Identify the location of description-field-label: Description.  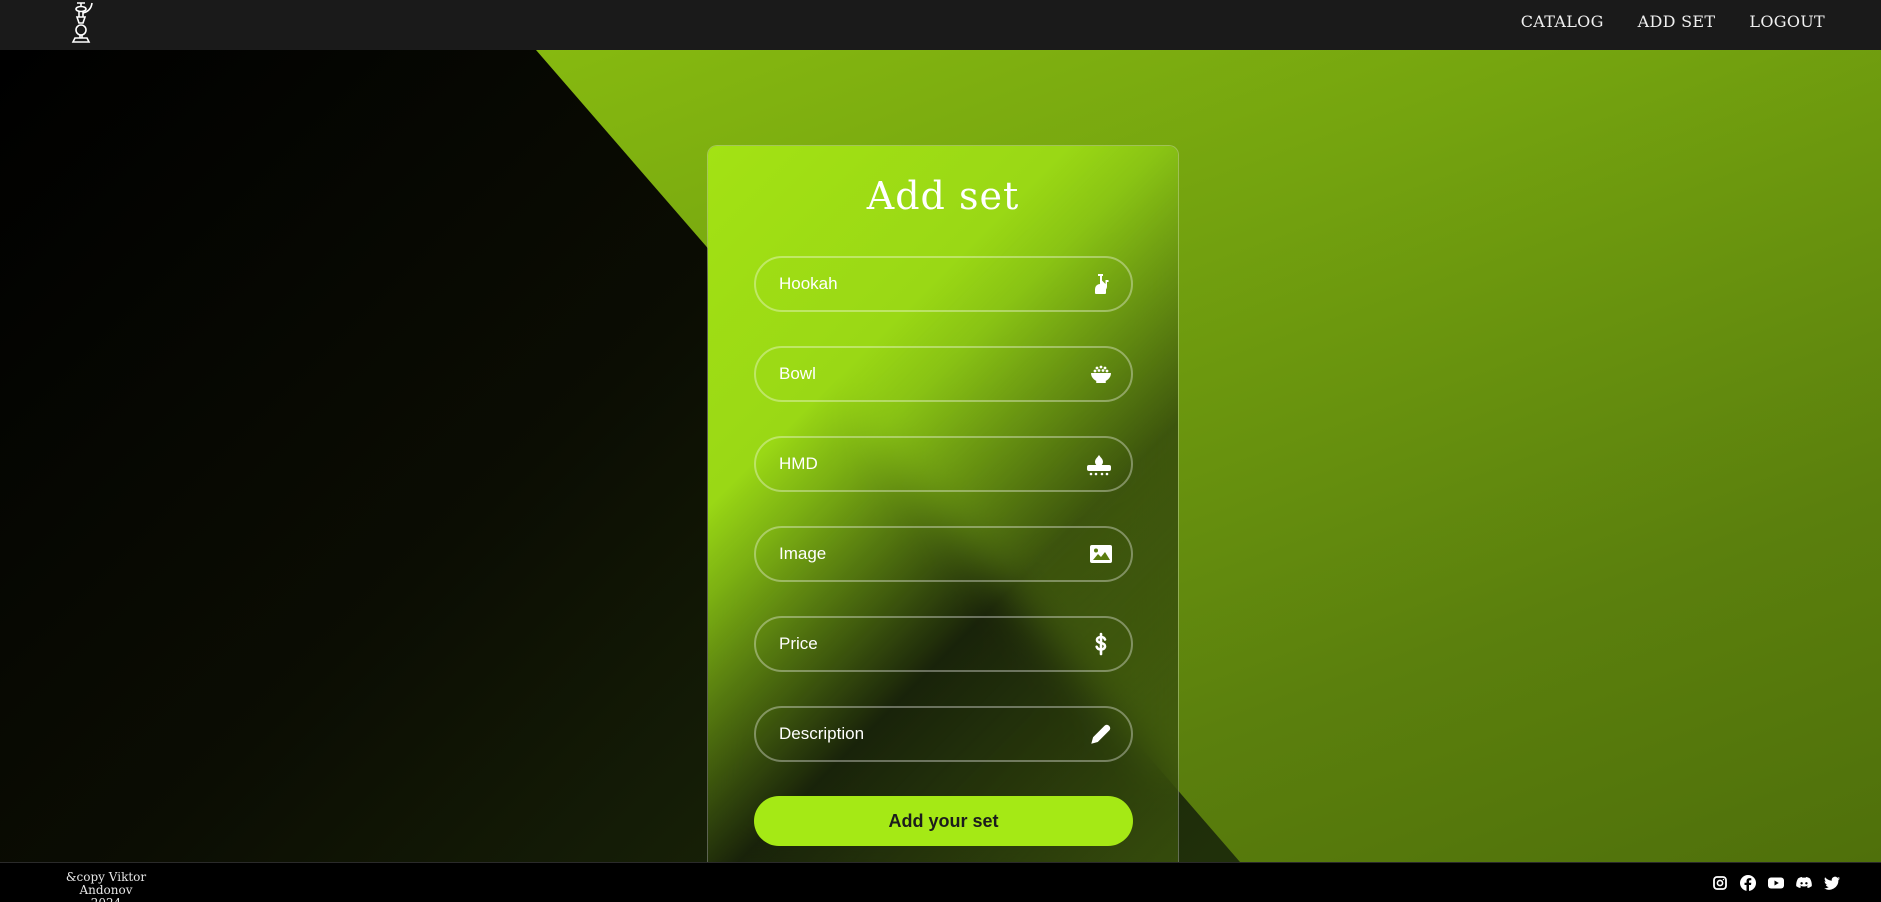
(822, 733).